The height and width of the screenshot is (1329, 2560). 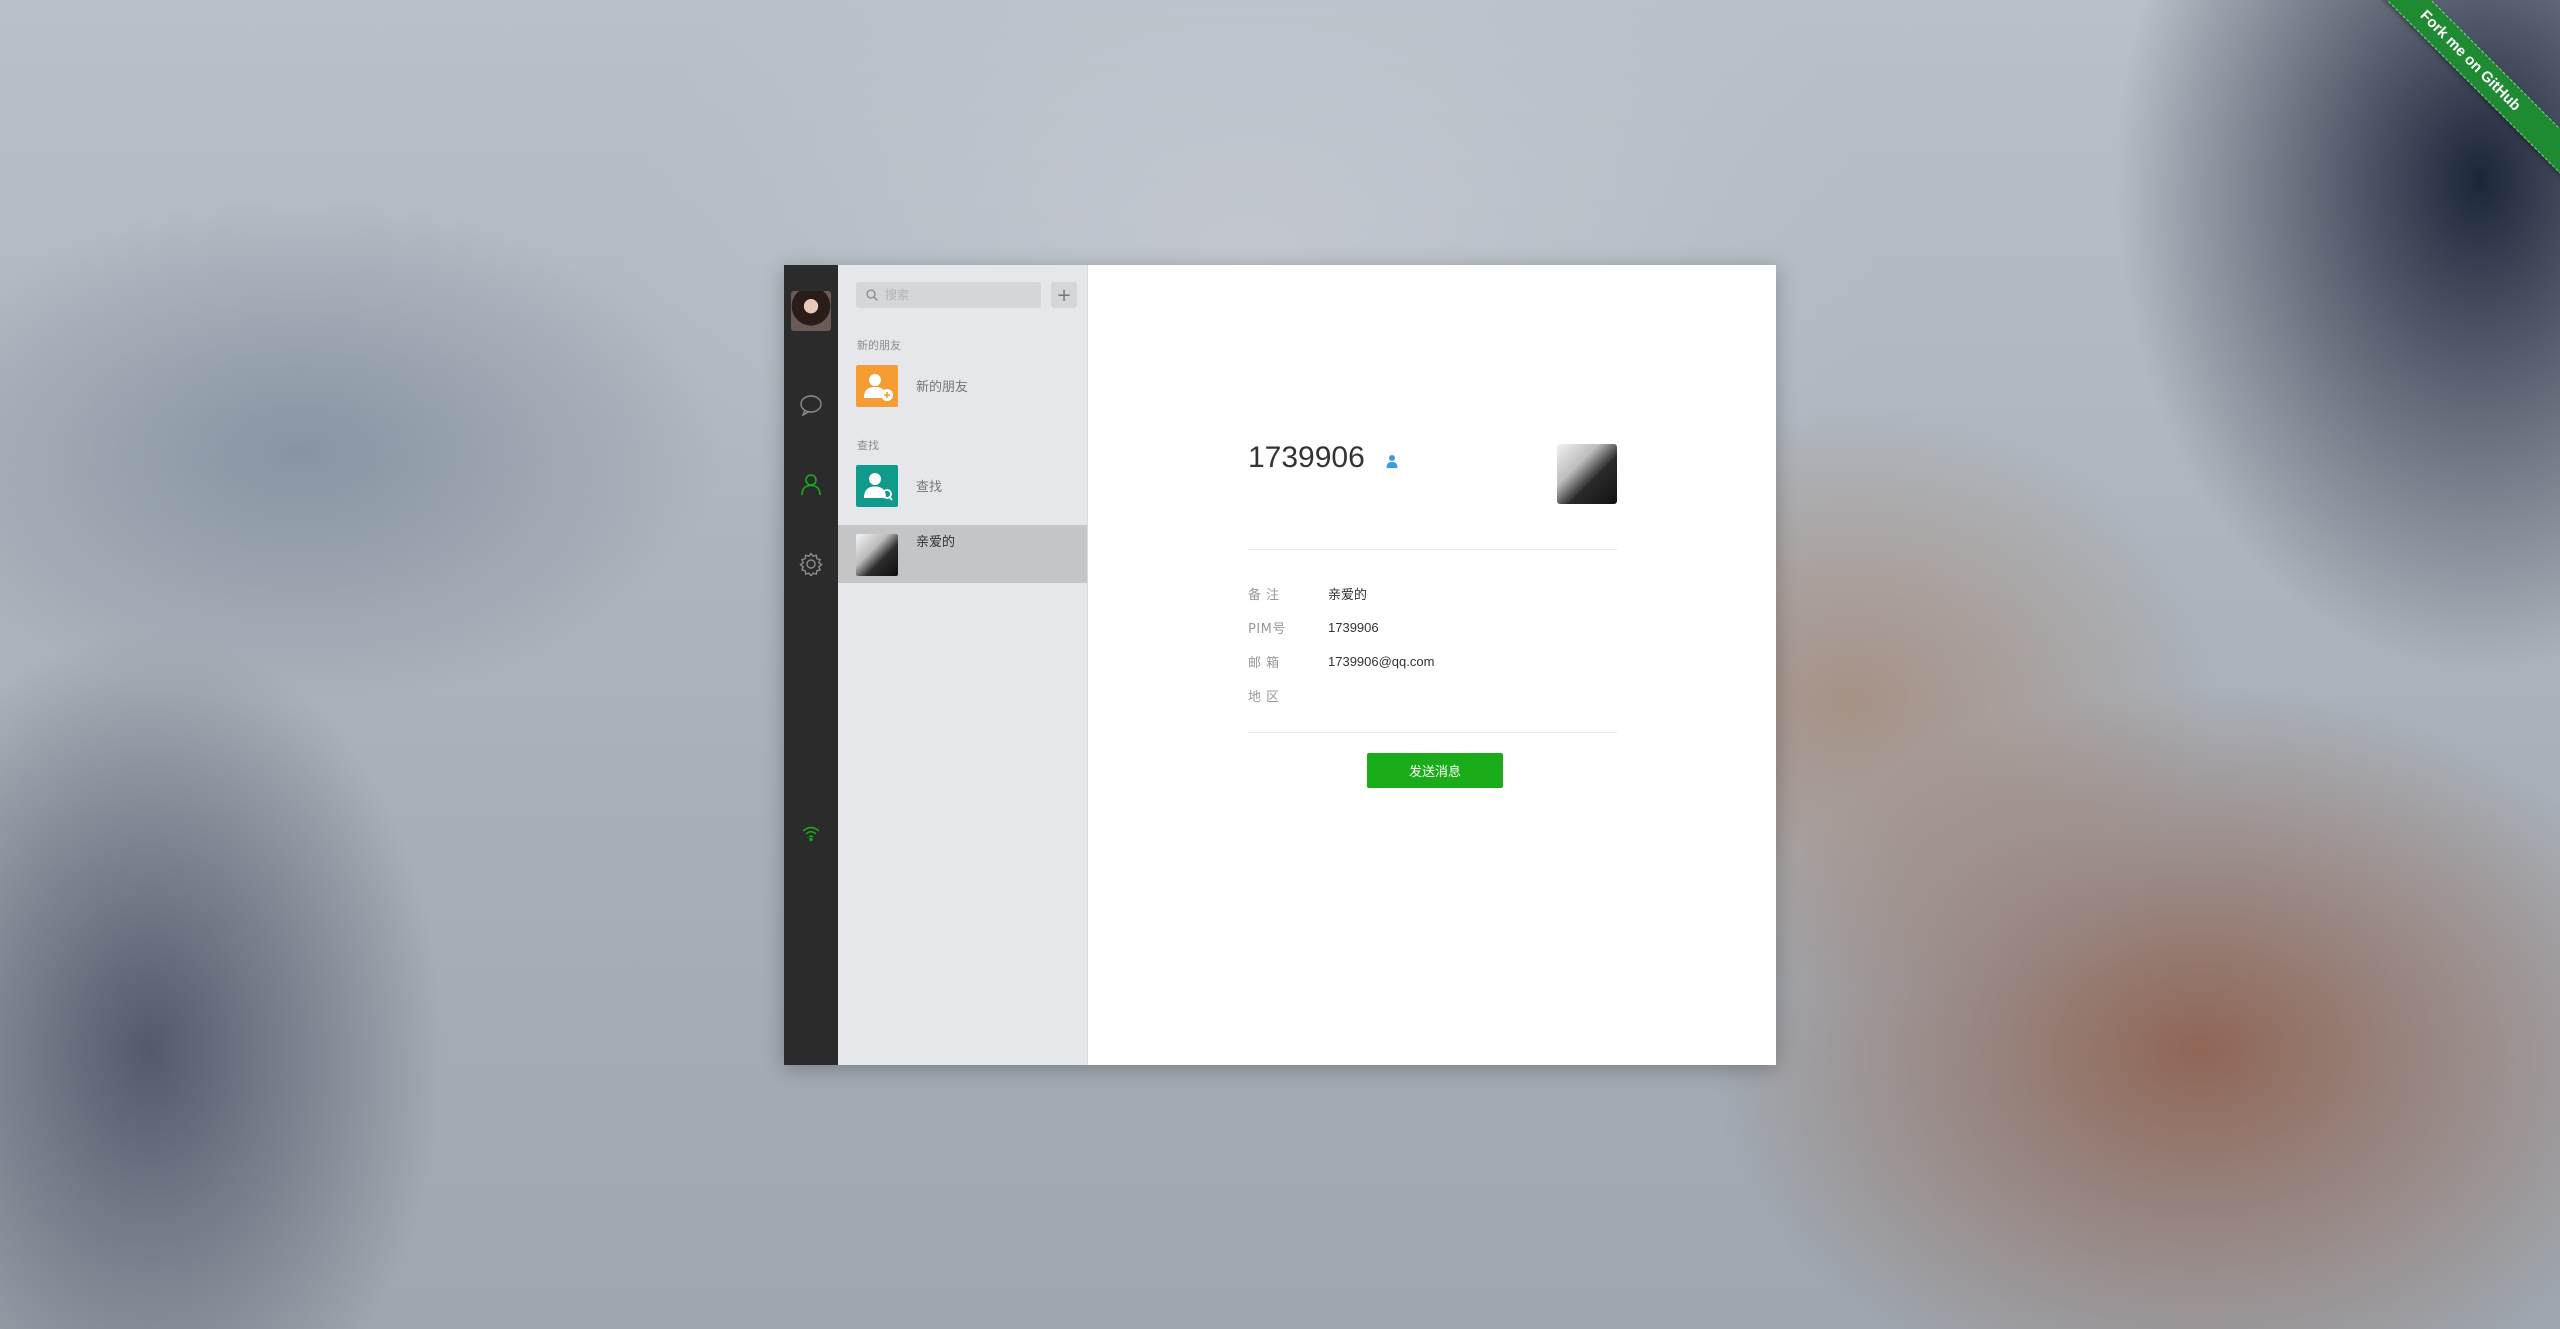 What do you see at coordinates (1264, 663) in the screenshot?
I see `info-label: 邮 箱` at bounding box center [1264, 663].